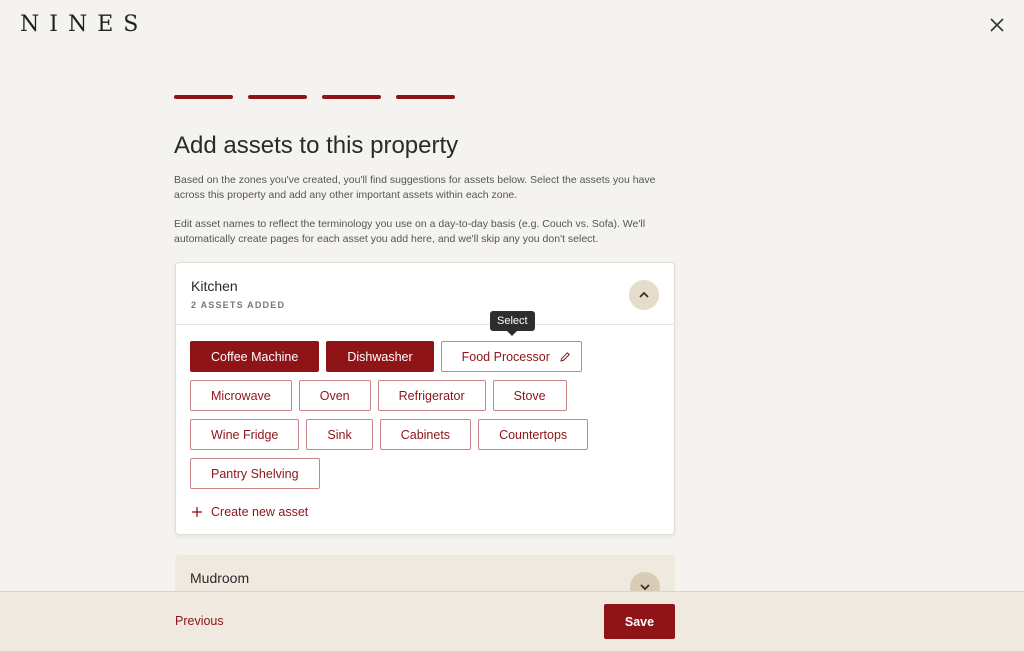 The height and width of the screenshot is (651, 1024). Describe the element at coordinates (339, 434) in the screenshot. I see `asset-chip-sink: Sink` at that location.